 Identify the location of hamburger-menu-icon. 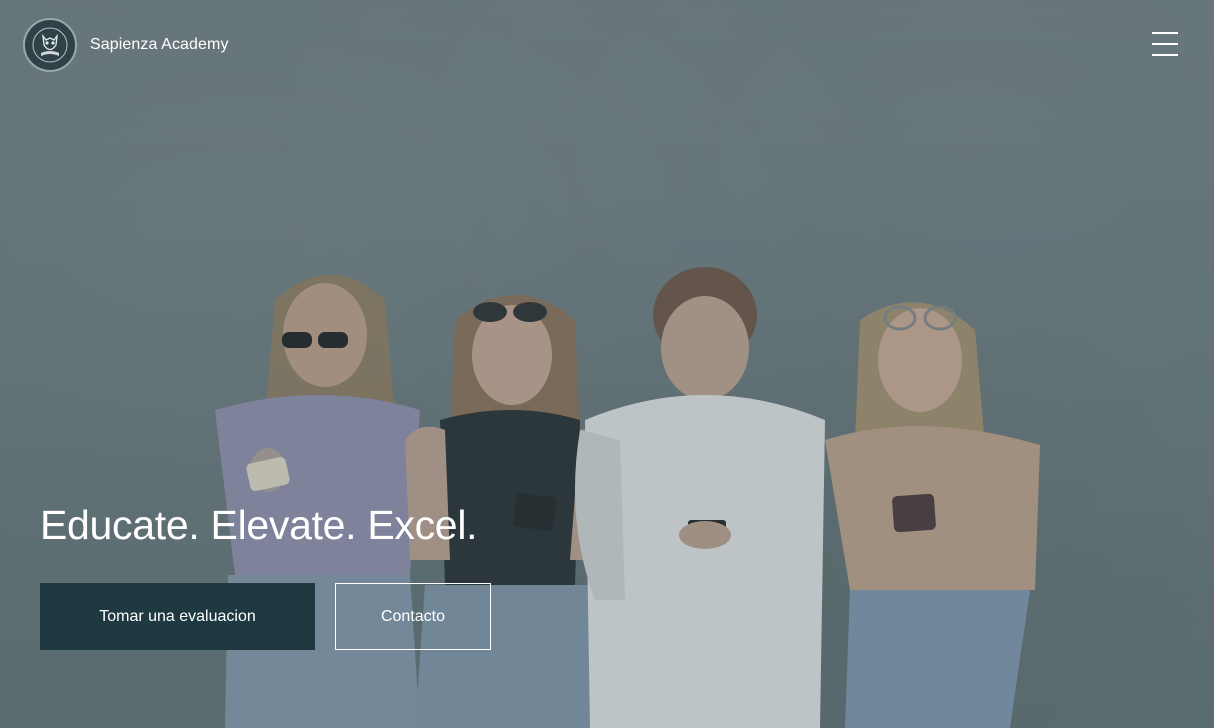
(1165, 45).